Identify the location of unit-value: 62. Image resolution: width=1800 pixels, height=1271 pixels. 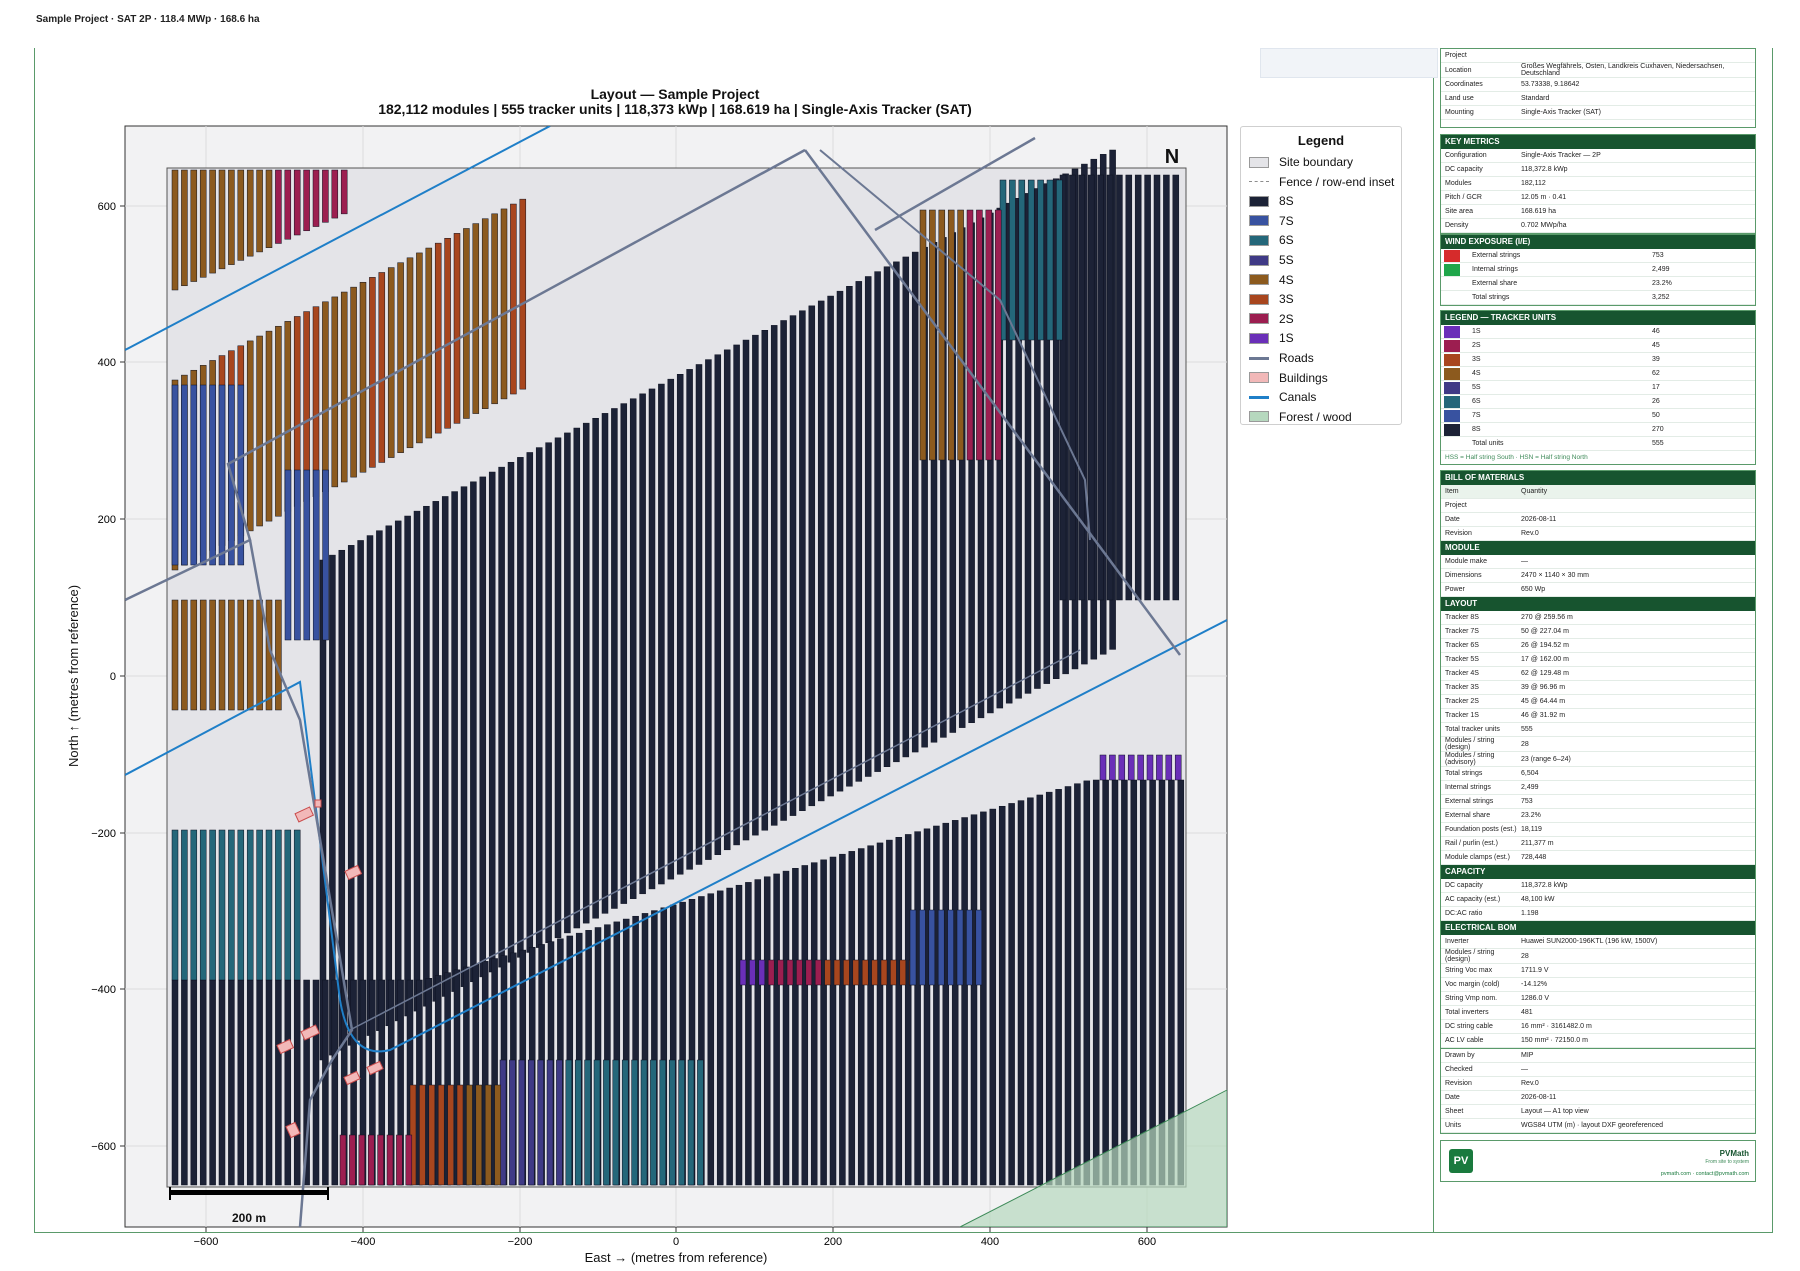
(1656, 373).